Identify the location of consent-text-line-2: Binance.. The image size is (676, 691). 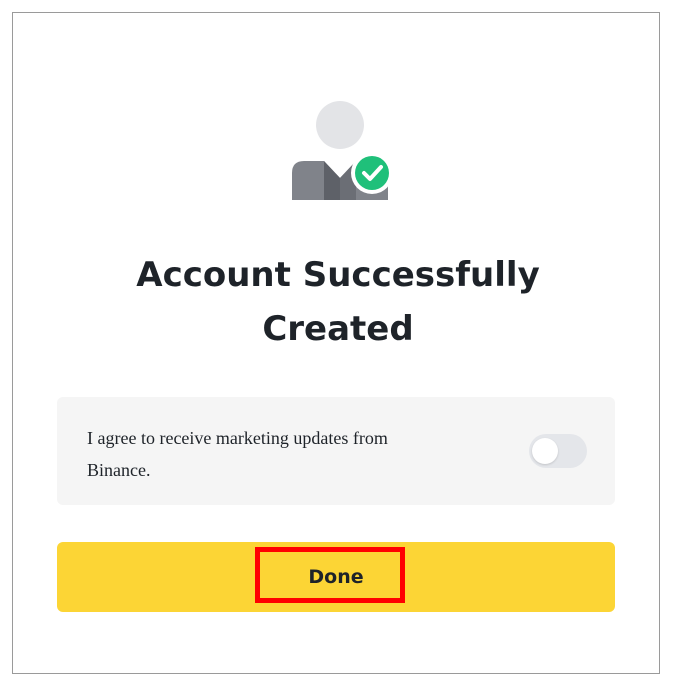
(119, 470).